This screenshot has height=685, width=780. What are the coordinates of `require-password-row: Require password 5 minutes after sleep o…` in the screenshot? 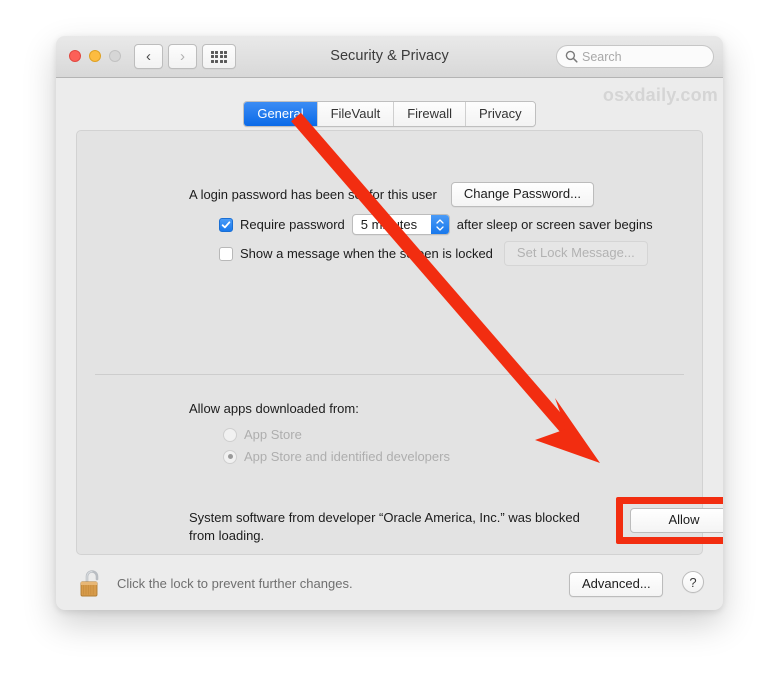 It's located at (436, 224).